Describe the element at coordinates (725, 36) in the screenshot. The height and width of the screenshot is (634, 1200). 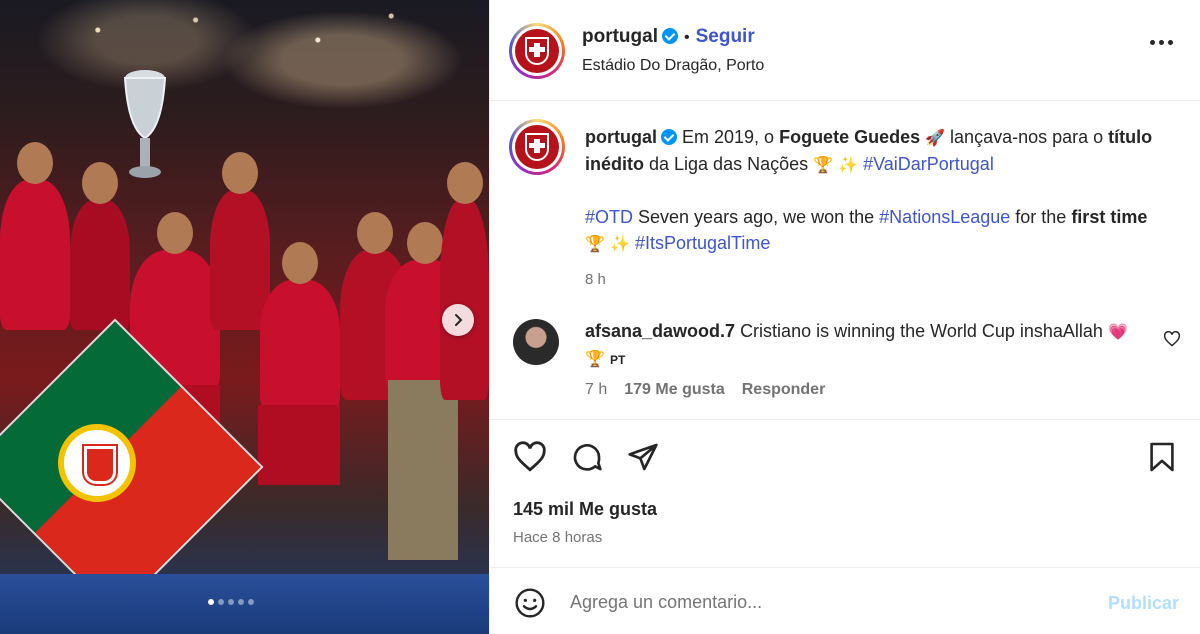
I see `follow-button: Seguir` at that location.